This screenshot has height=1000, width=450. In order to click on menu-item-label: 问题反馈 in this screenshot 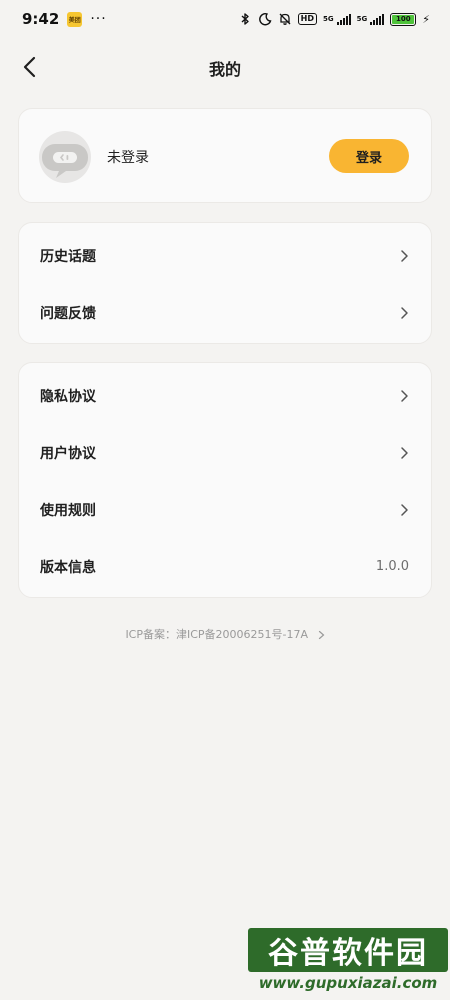, I will do `click(68, 313)`.